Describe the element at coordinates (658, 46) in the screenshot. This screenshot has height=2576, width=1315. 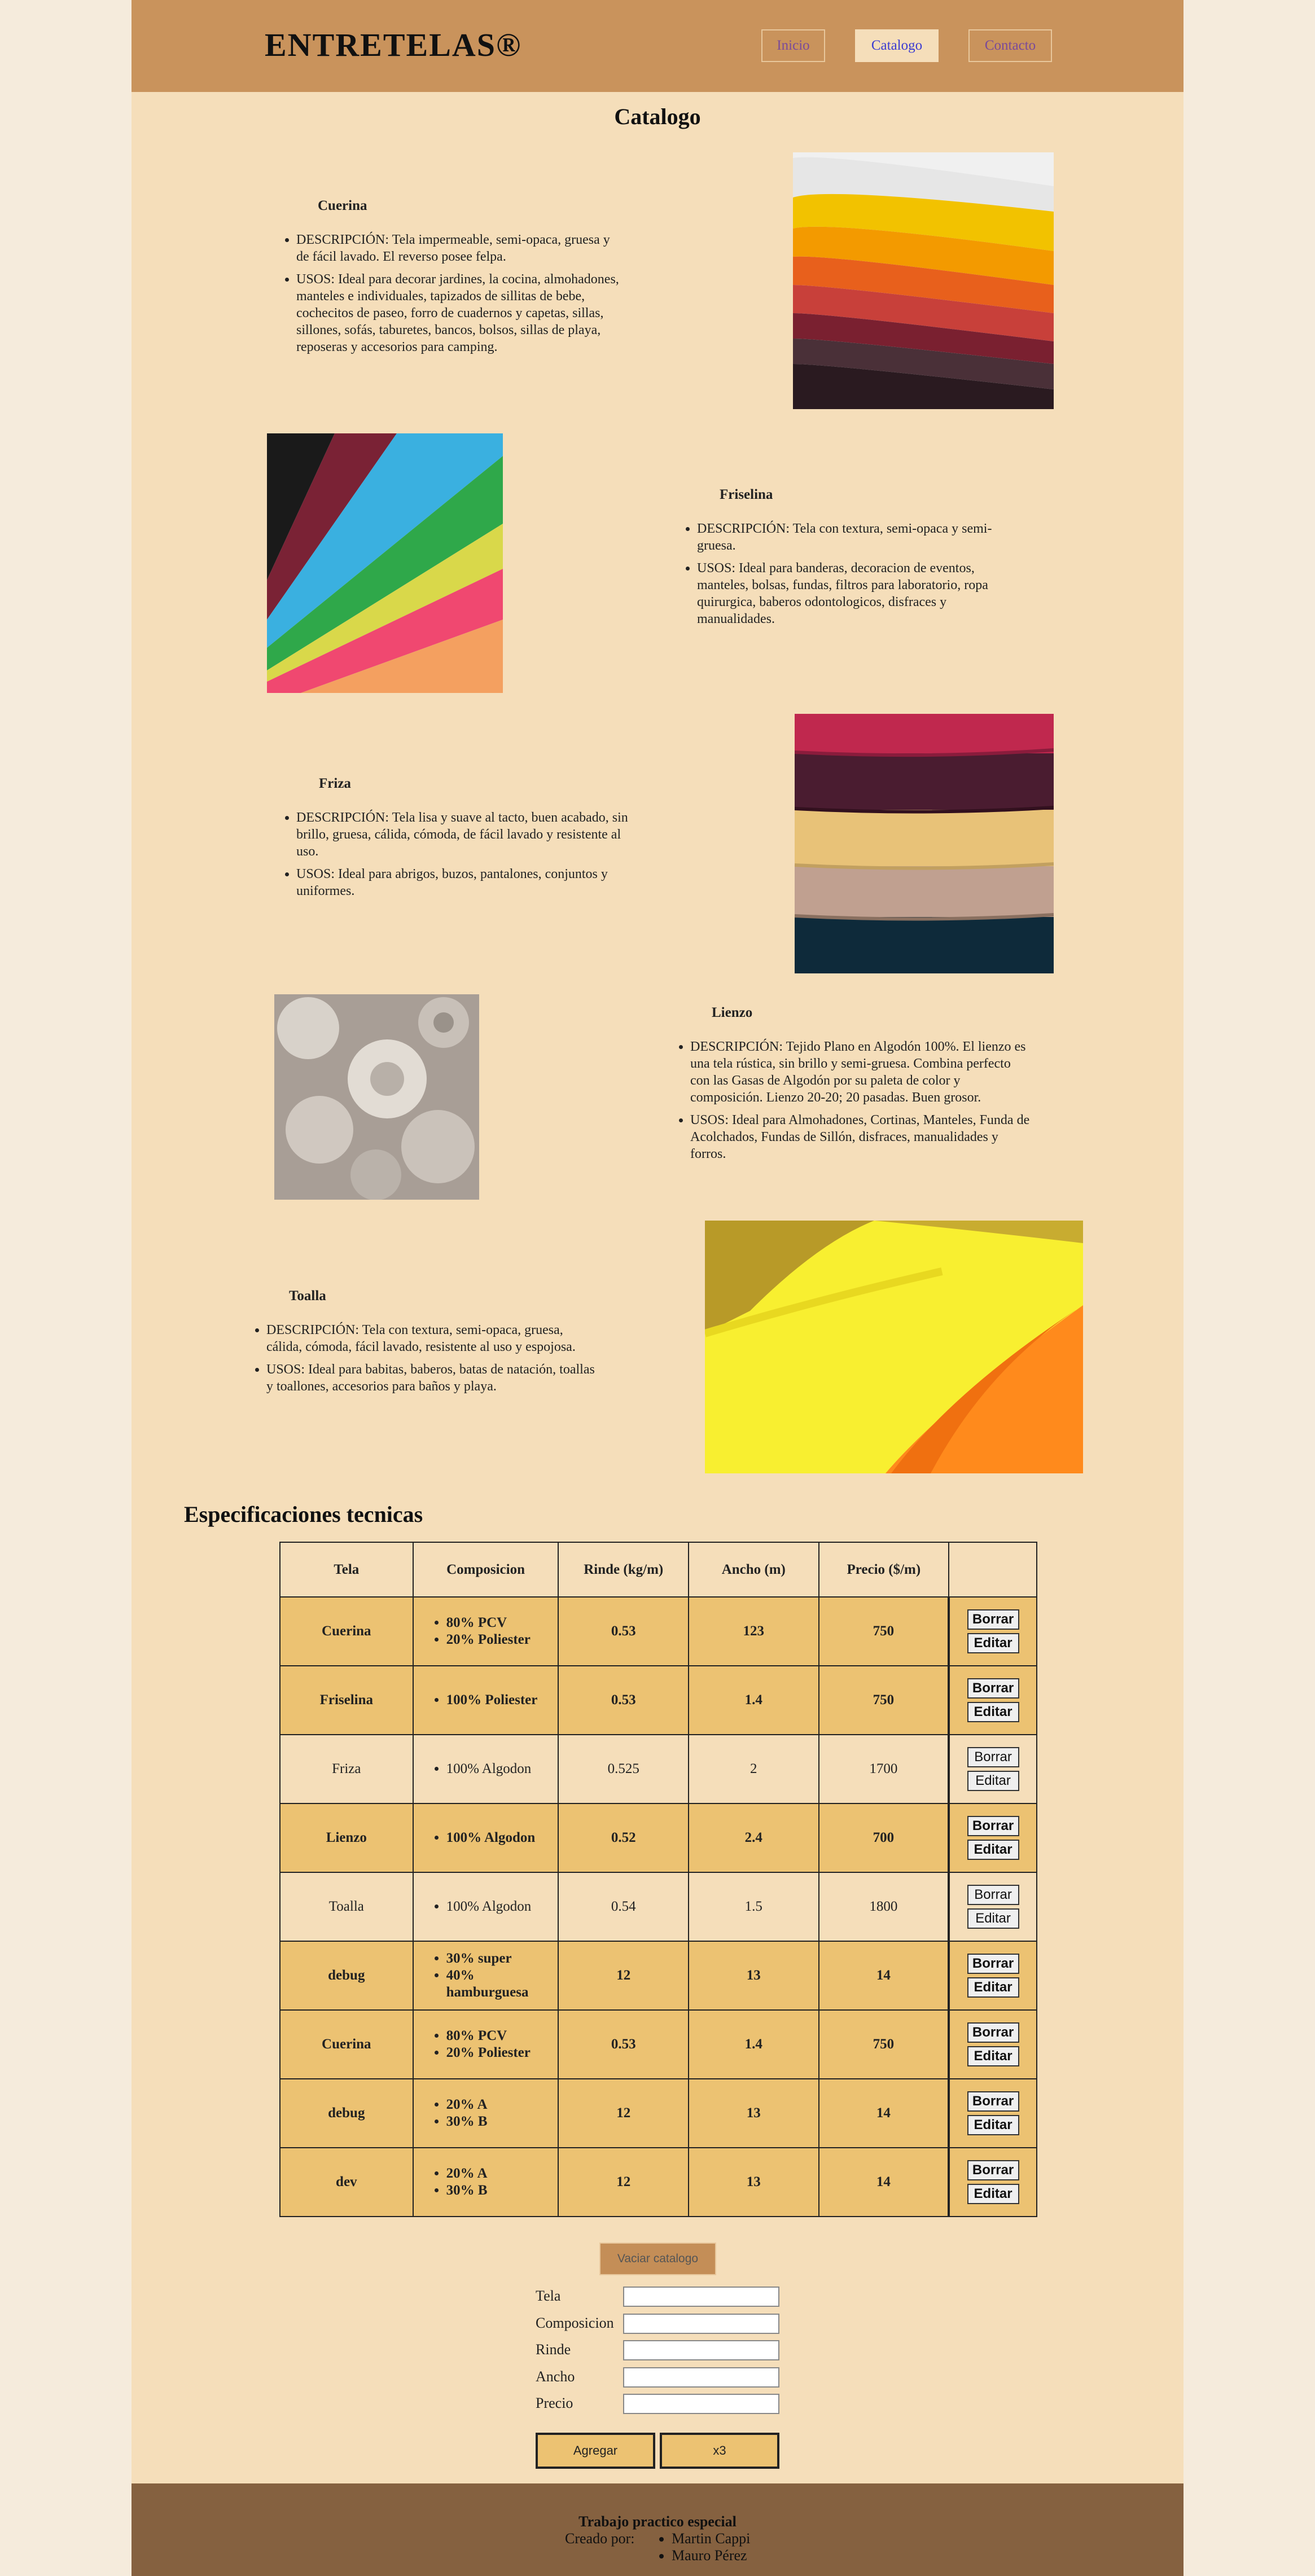
I see `site-header: ENTRETELAS® Inicio Catalogo Contacto` at that location.